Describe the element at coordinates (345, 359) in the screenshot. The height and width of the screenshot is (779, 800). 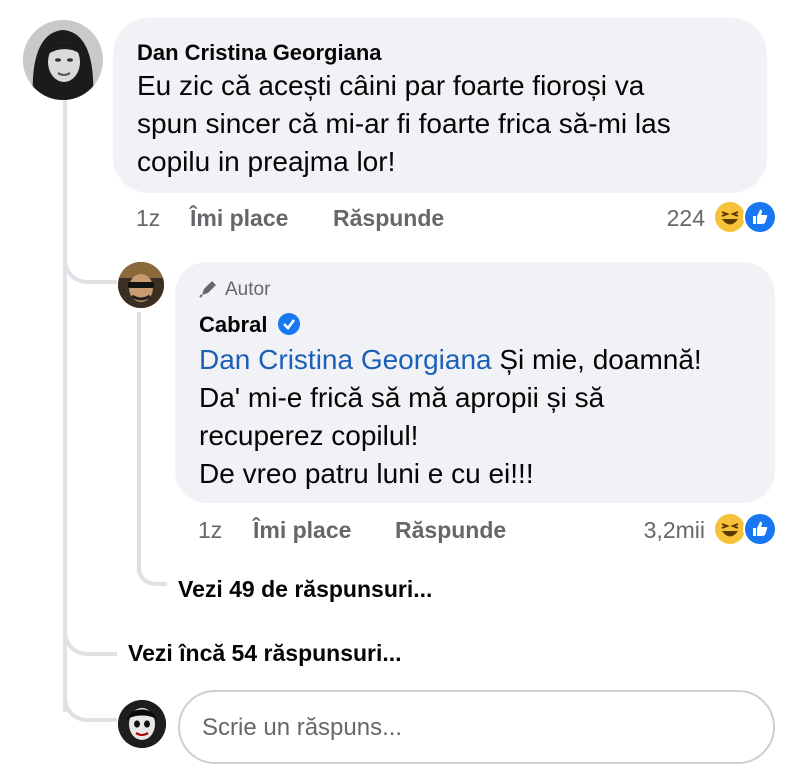
I see `mention-link: Dan Cristina Georgiana` at that location.